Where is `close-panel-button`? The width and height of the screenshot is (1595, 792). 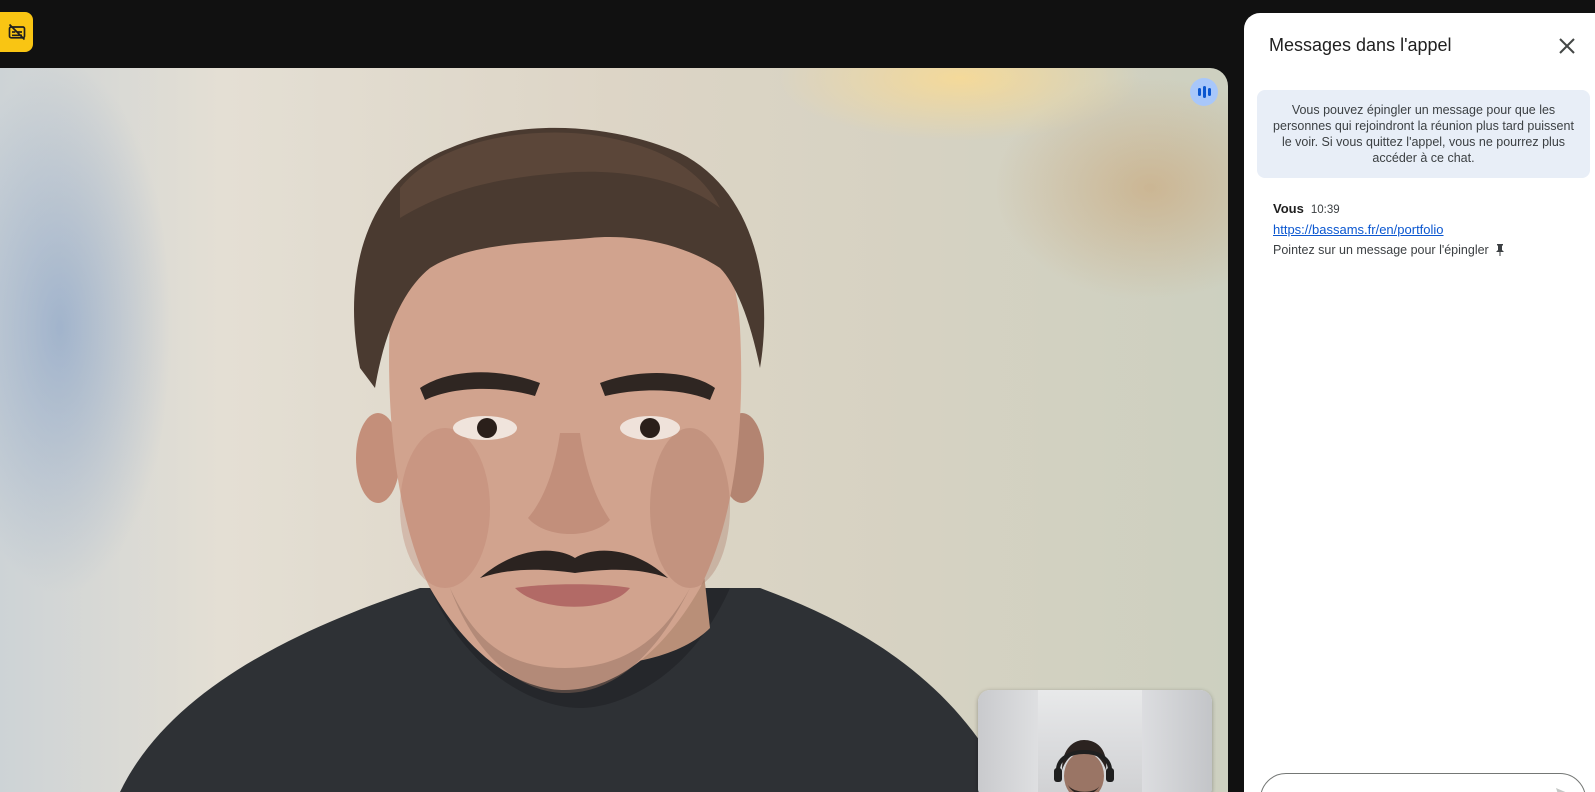
close-panel-button is located at coordinates (1567, 46).